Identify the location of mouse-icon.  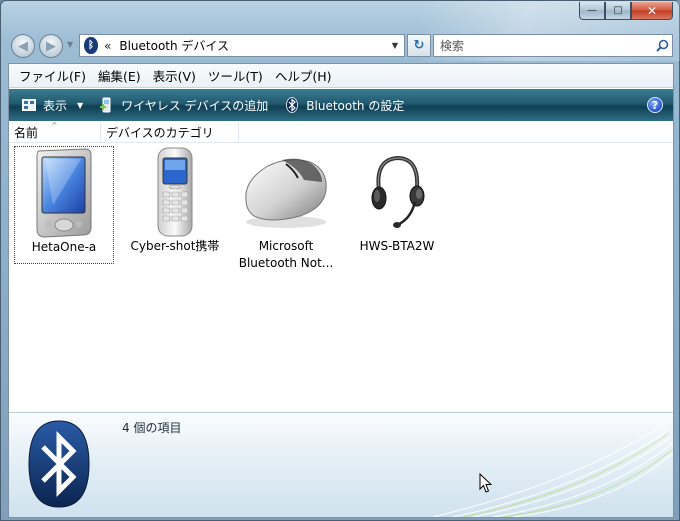
(286, 192).